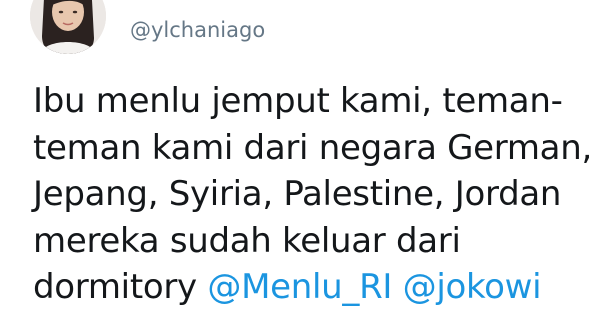 The image size is (600, 311). I want to click on tweet-text-fragment: dormitory, so click(120, 287).